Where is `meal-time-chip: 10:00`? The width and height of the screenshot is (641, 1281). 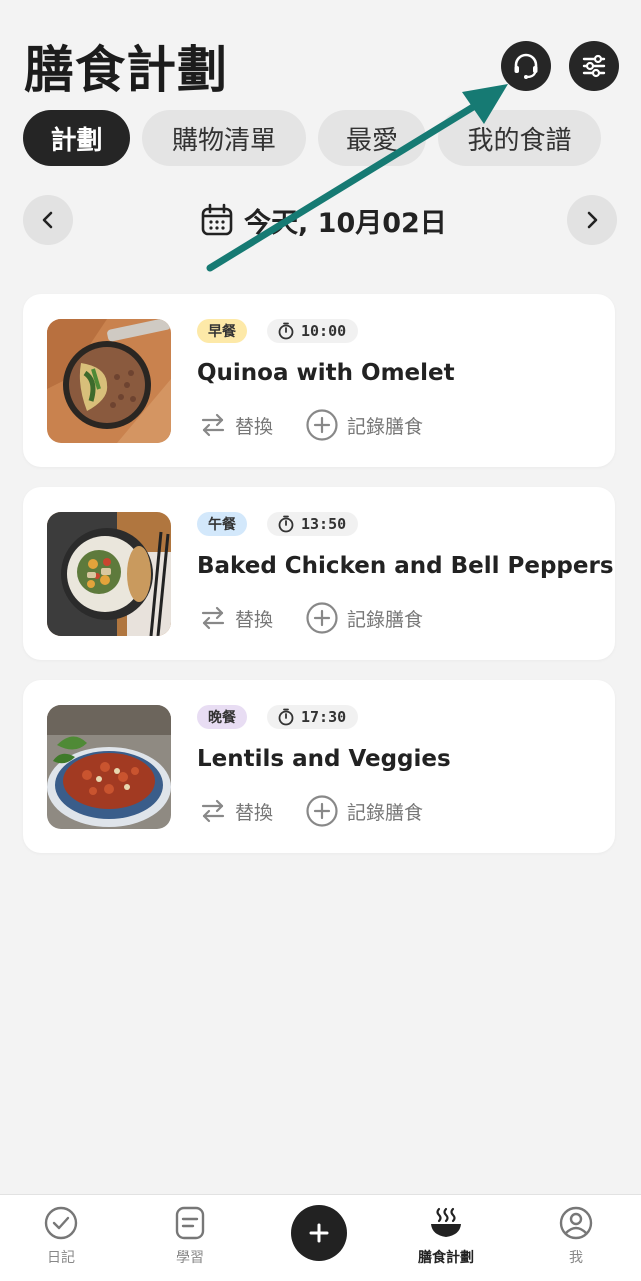
meal-time-chip: 10:00 is located at coordinates (313, 331).